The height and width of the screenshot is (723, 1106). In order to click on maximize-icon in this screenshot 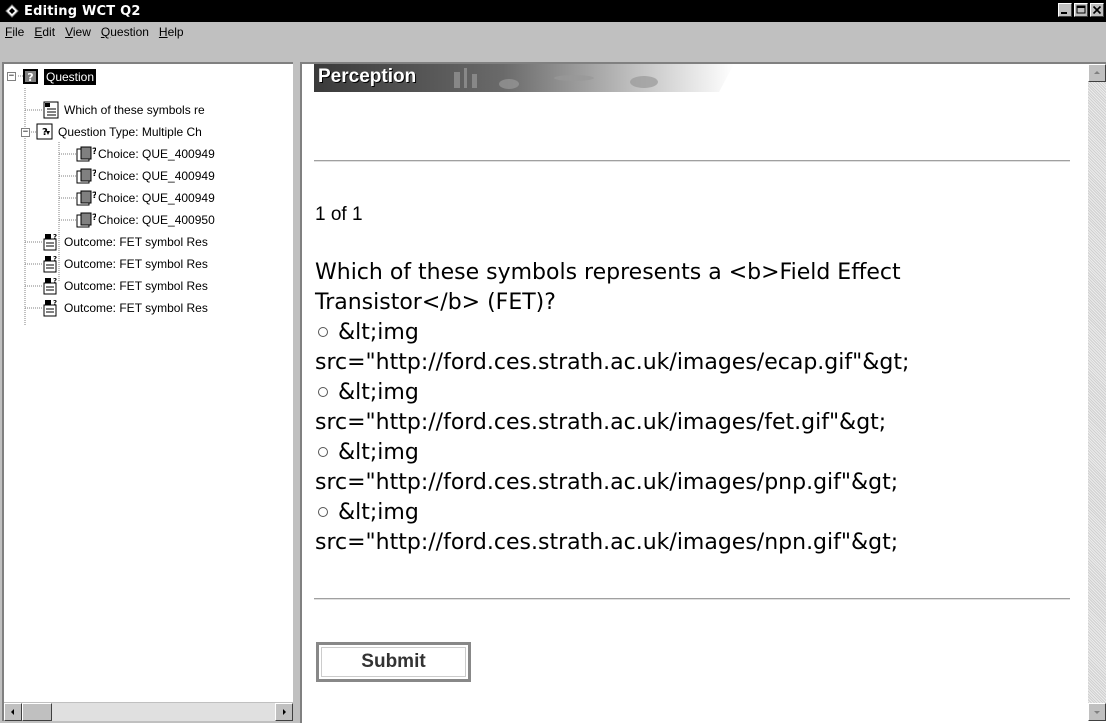, I will do `click(1081, 9)`.